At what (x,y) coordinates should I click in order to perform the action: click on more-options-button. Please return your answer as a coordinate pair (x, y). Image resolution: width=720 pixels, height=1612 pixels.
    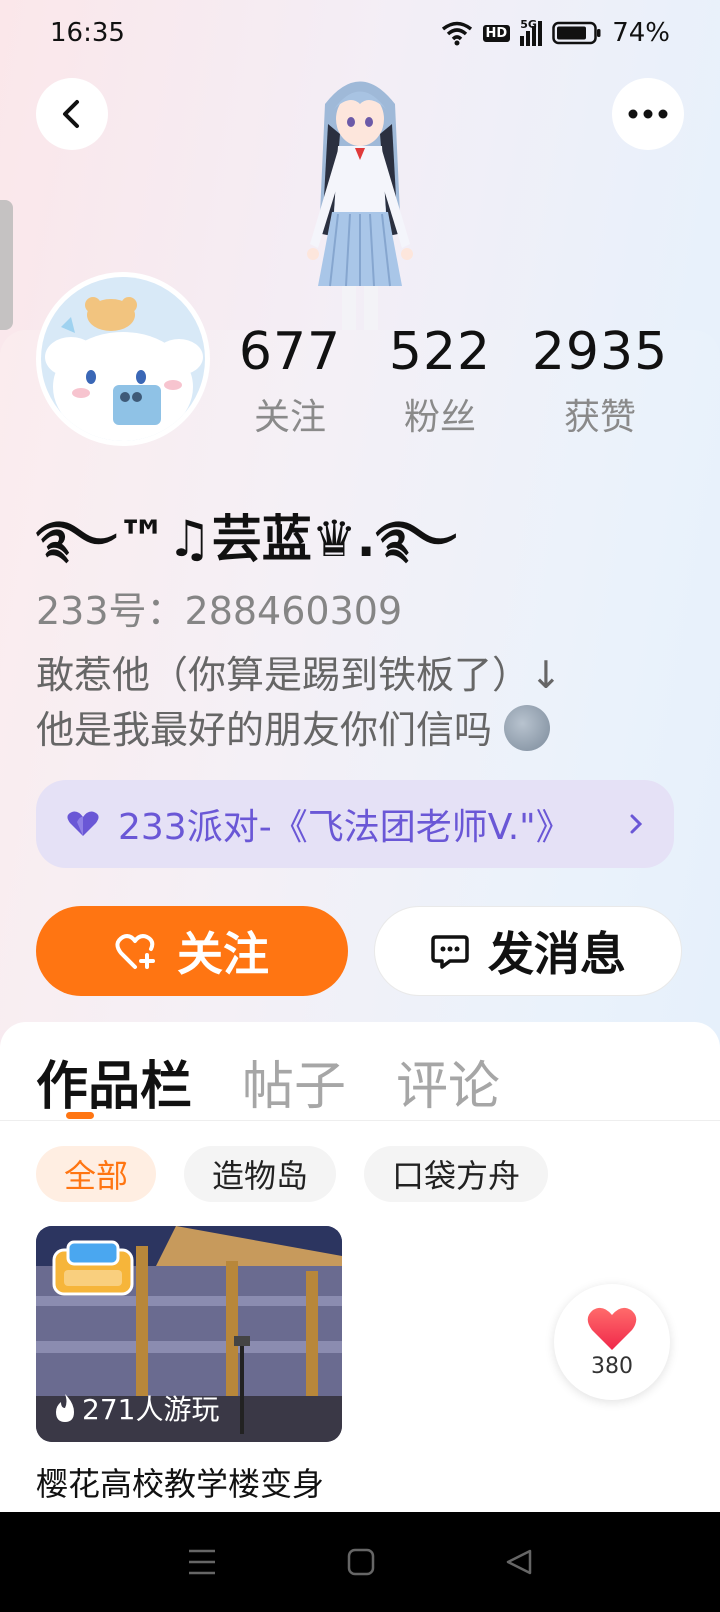
    Looking at the image, I should click on (648, 114).